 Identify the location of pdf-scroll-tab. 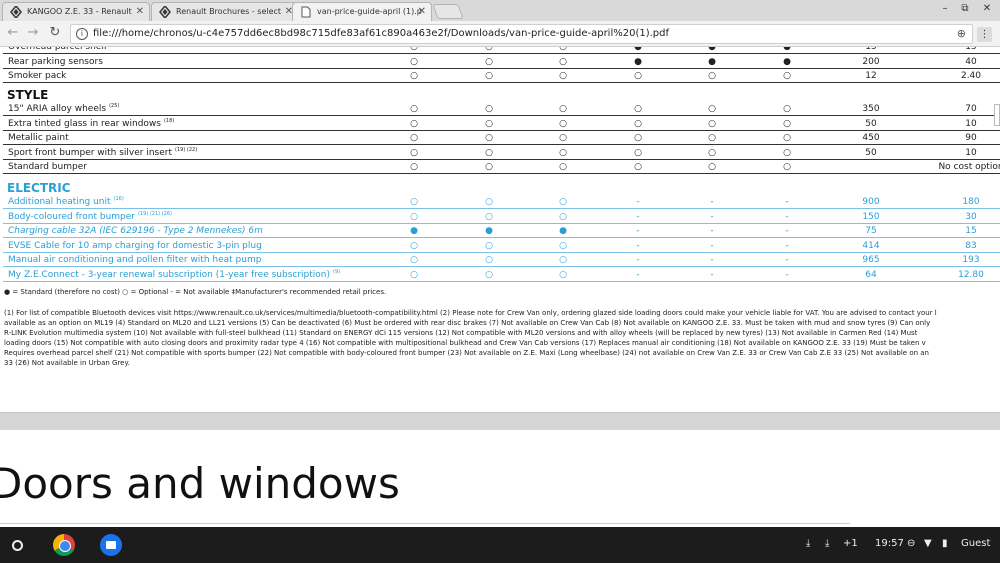
(997, 115).